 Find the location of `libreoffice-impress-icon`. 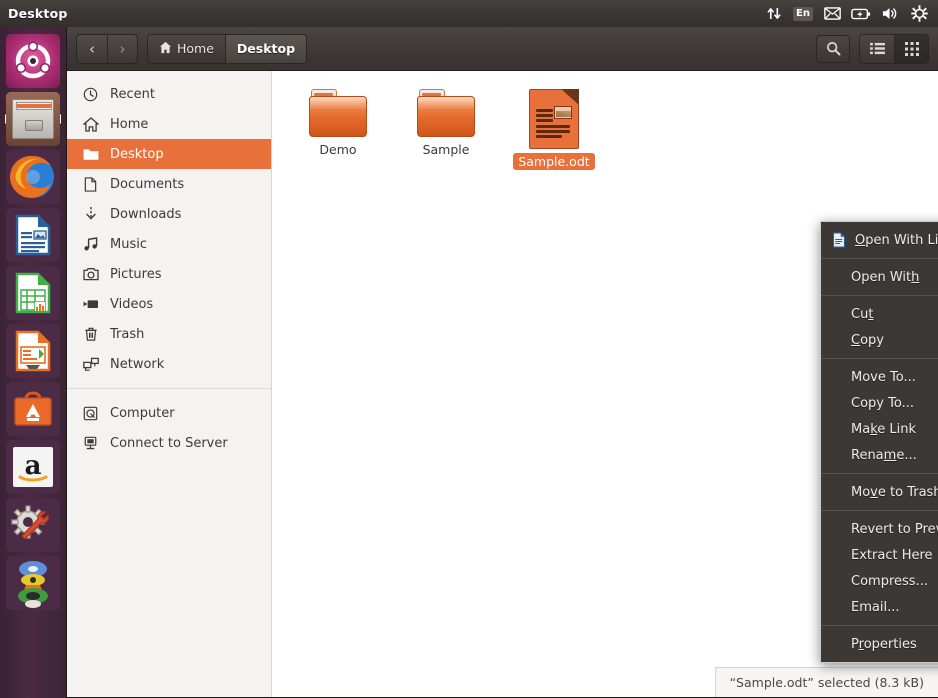

libreoffice-impress-icon is located at coordinates (33, 351).